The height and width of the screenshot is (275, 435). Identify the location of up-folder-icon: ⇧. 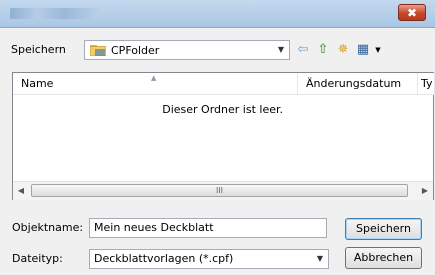
(323, 50).